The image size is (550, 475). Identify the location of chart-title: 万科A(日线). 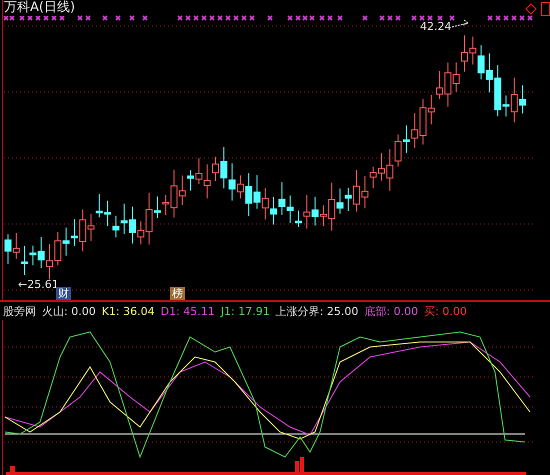
(40, 8).